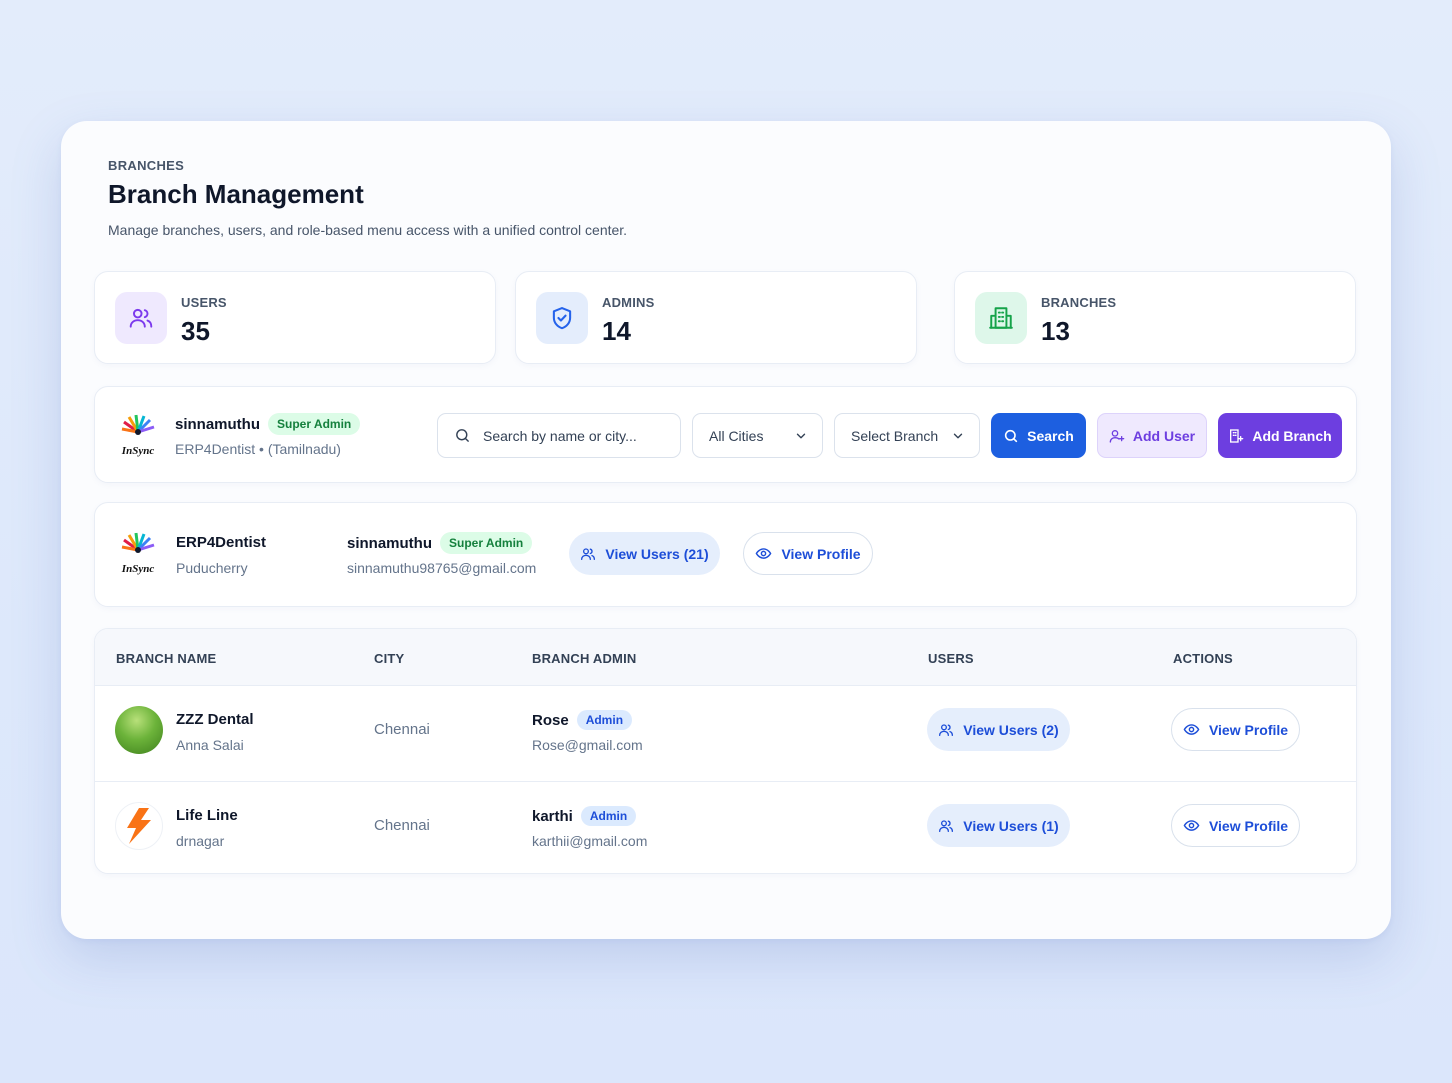  Describe the element at coordinates (212, 568) in the screenshot. I see `main-branch-city: Puducherry` at that location.